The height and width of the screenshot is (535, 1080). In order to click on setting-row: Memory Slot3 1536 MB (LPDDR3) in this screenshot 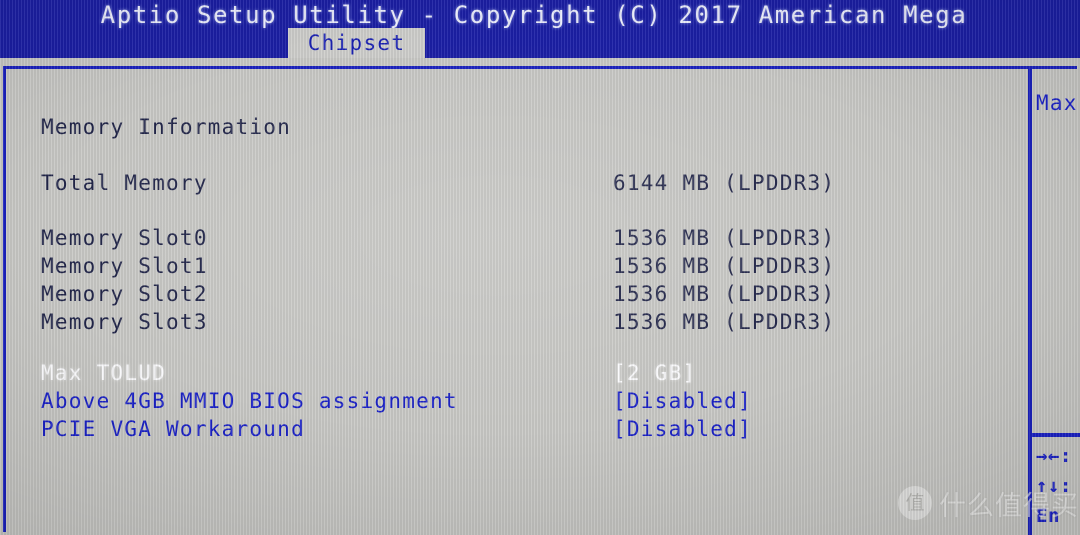, I will do `click(515, 324)`.